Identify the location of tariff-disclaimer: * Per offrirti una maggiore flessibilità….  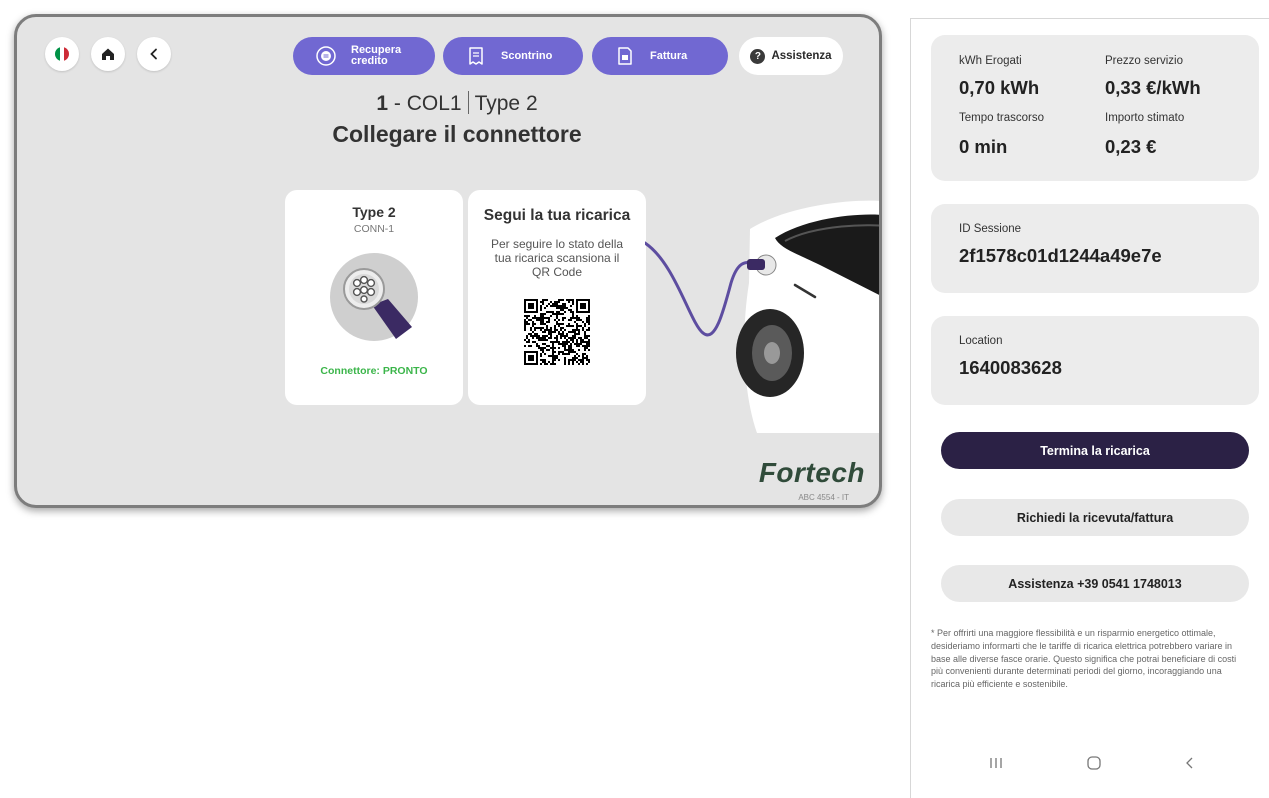
(1084, 659).